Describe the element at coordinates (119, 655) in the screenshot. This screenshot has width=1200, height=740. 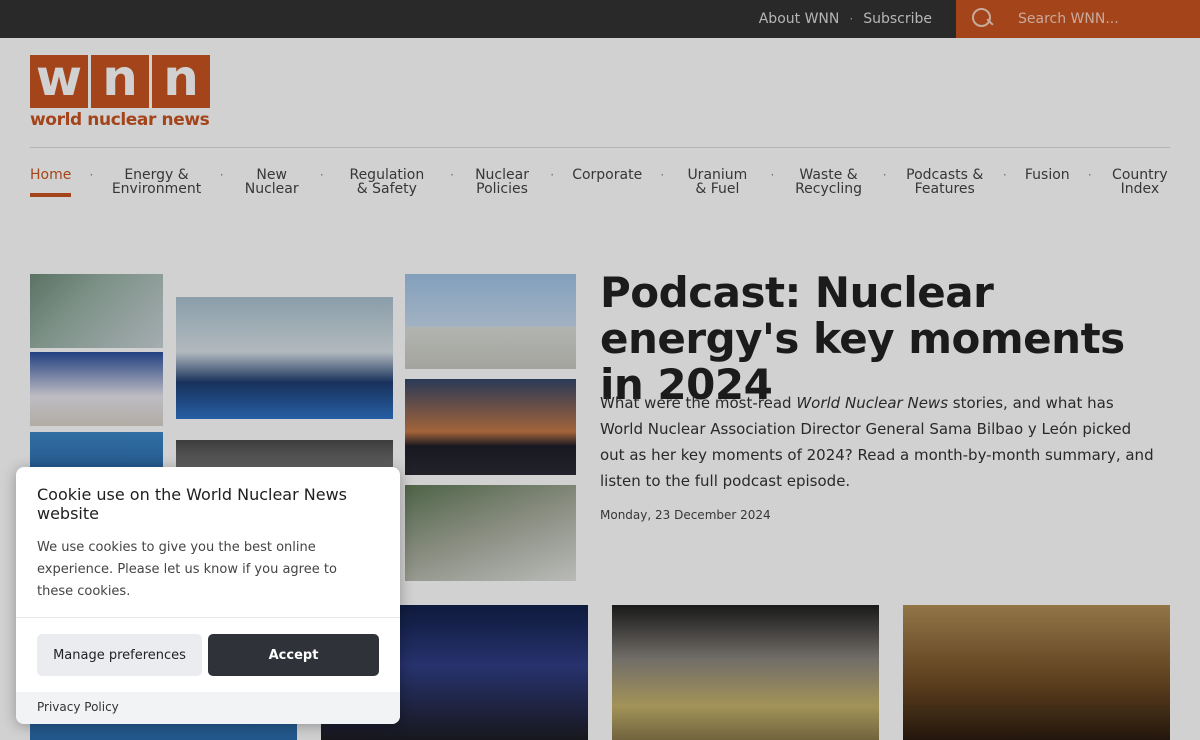
I see `manage-preferences-button: Manage preferences` at that location.